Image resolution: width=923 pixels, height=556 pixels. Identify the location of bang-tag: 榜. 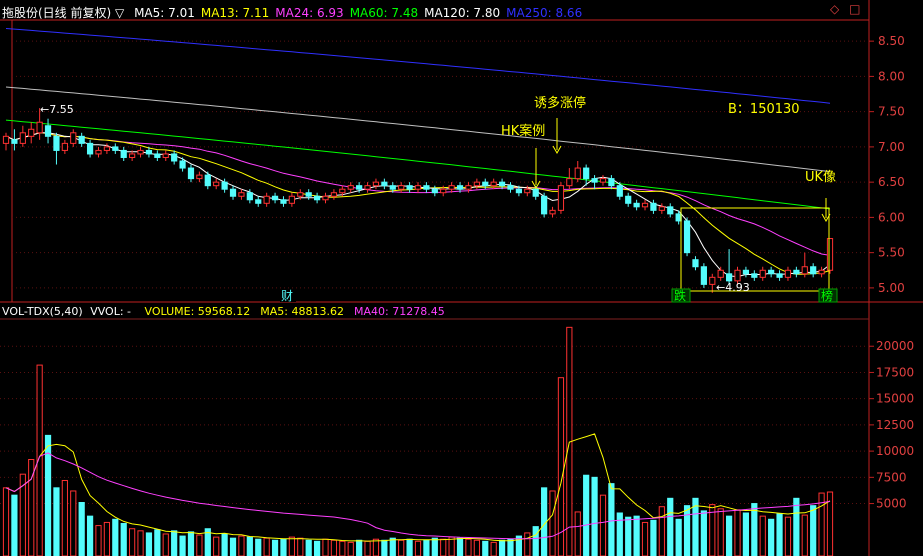
(827, 295).